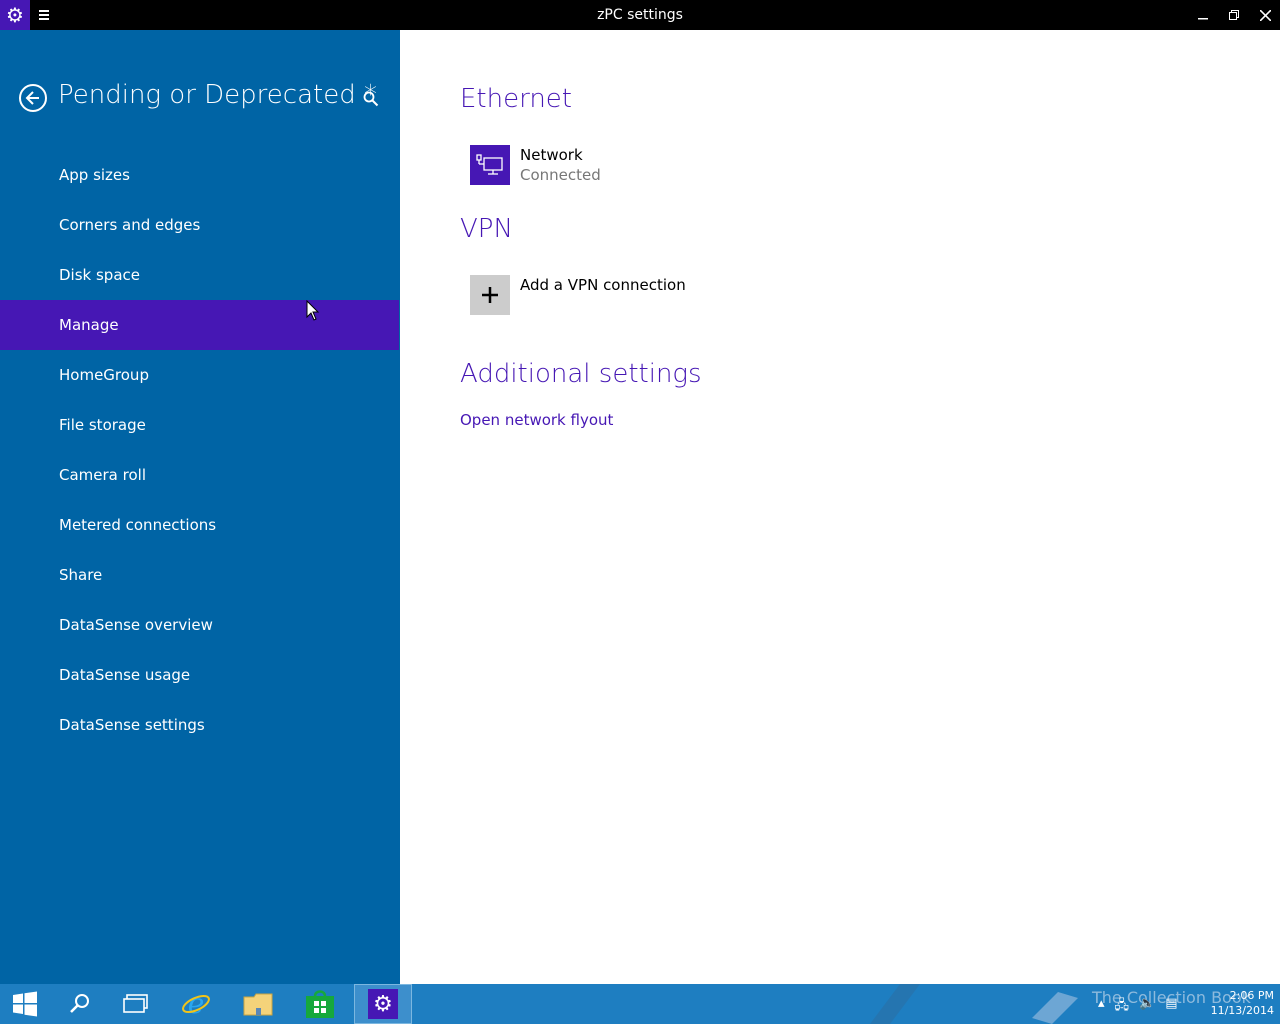  What do you see at coordinates (313, 310) in the screenshot?
I see `mouse-cursor-icon` at bounding box center [313, 310].